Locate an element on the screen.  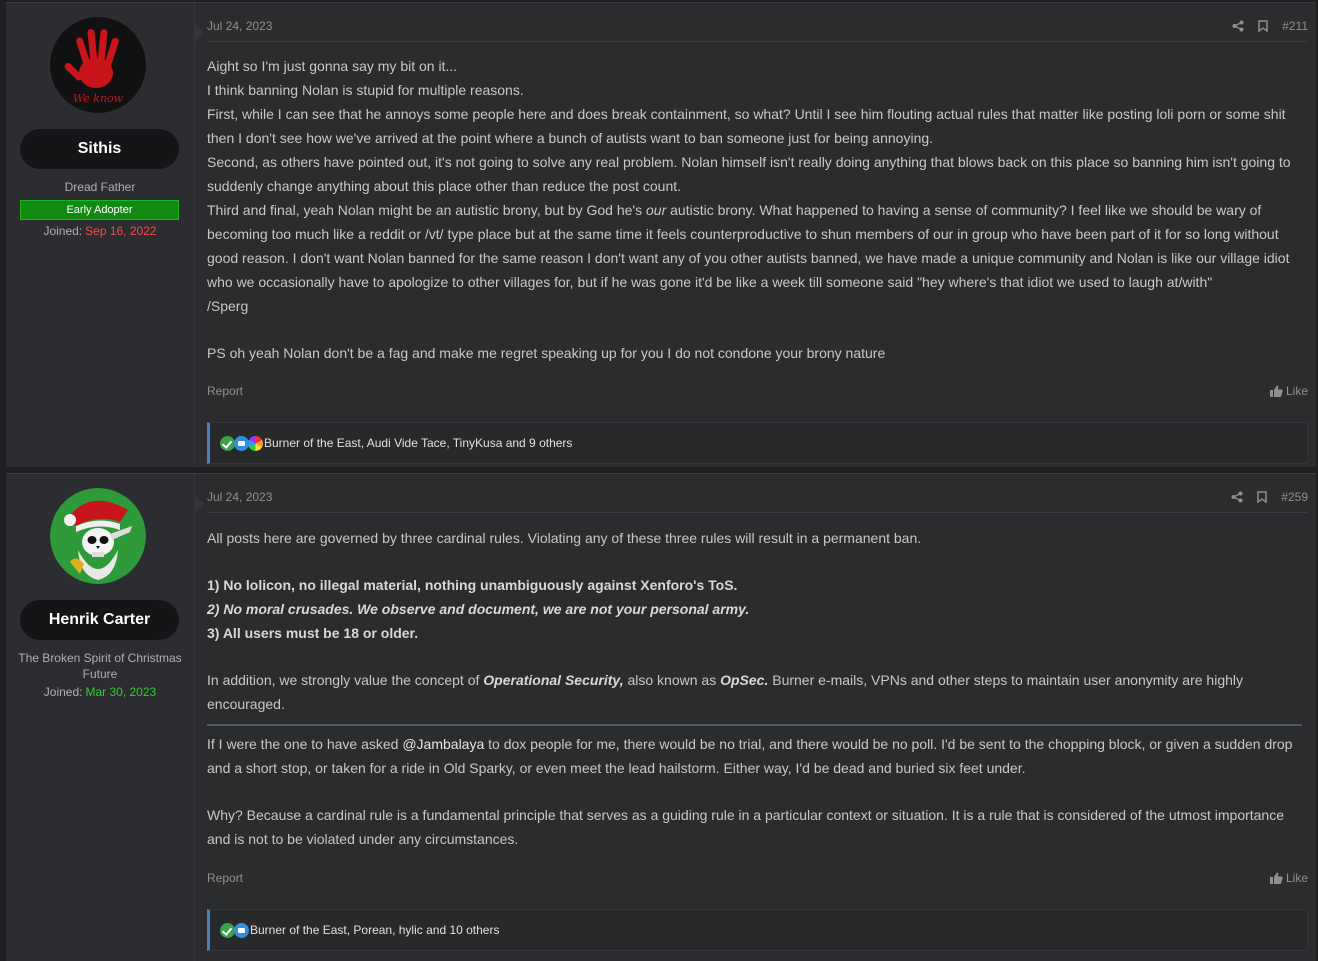
santa-skull-icon is located at coordinates (98, 536).